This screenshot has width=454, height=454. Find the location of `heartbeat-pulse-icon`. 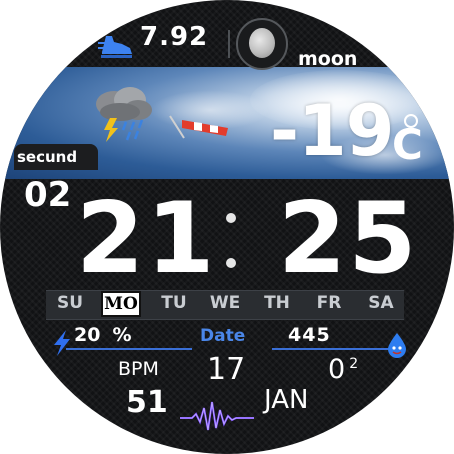

heartbeat-pulse-icon is located at coordinates (217, 416).